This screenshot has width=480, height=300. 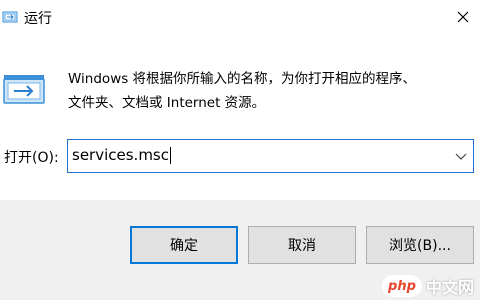 I want to click on ok-button: 确定, so click(x=184, y=245).